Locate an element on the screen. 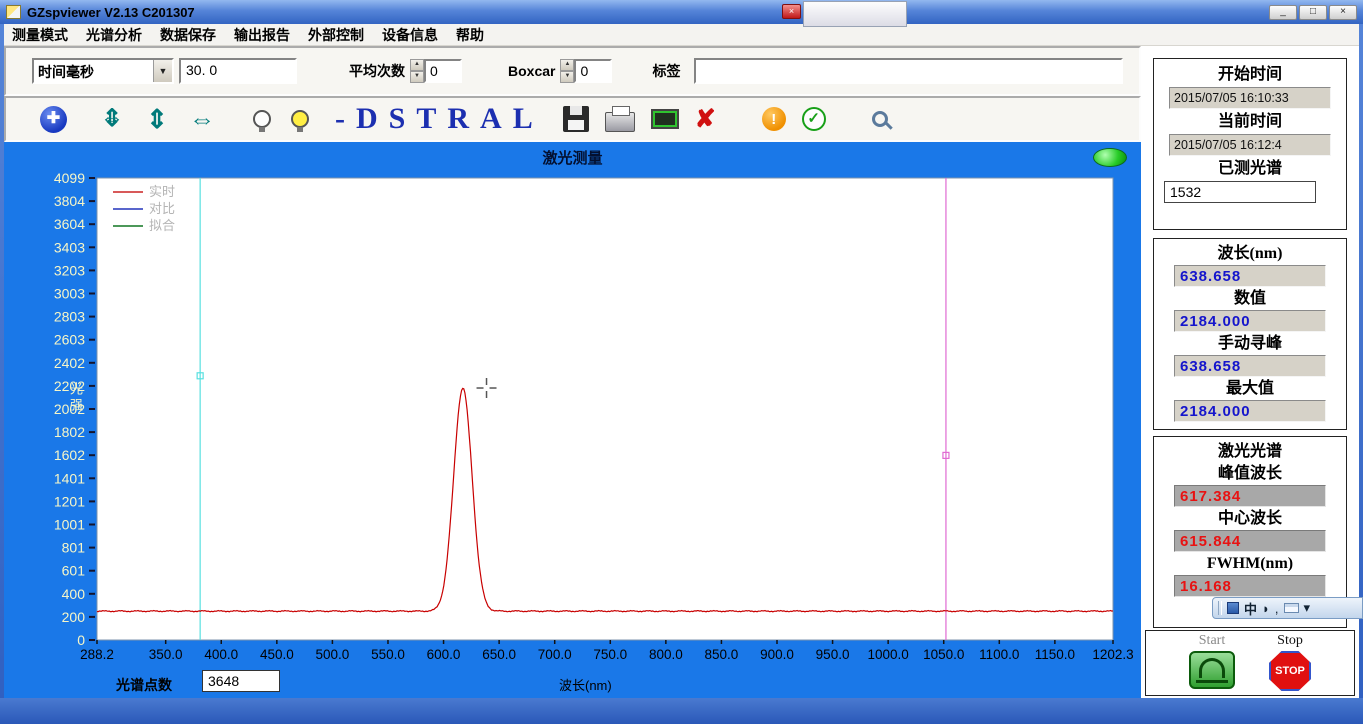  toolbar: ✚ ⇔ ⇕ ⇕ ⇔ - D S T R A L ✘ ! ✓ is located at coordinates (572, 119).